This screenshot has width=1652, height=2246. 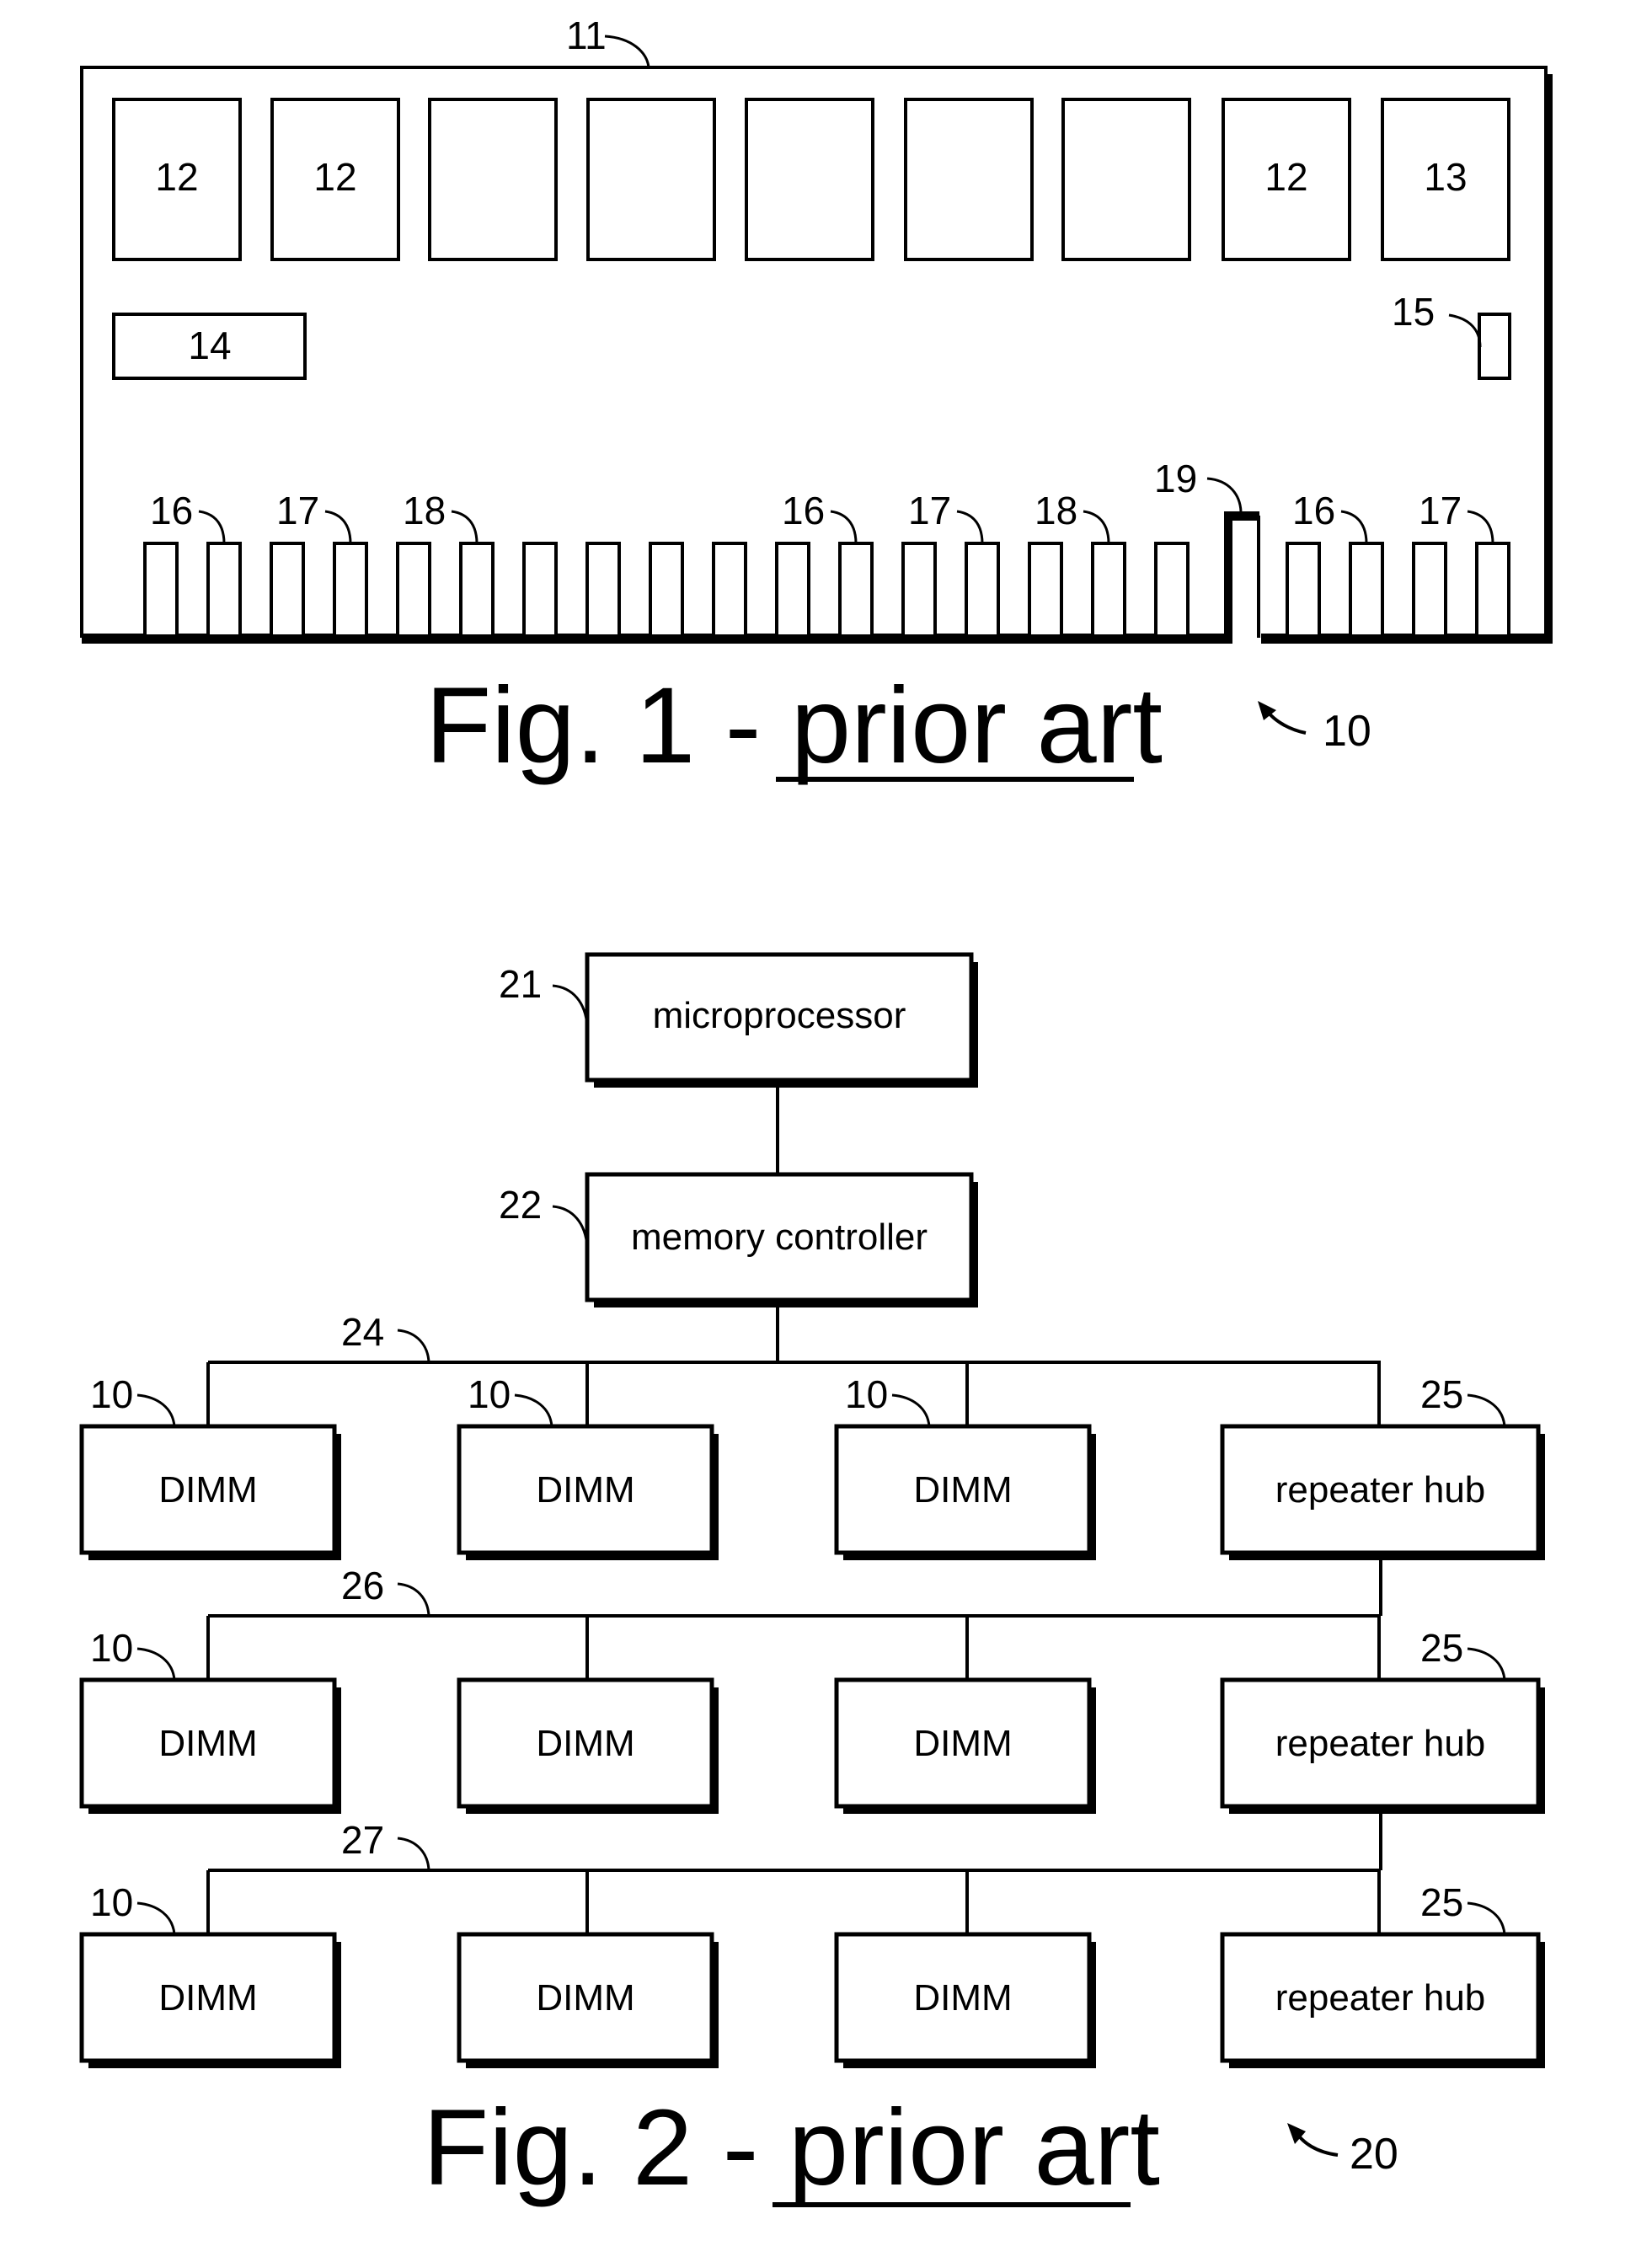 What do you see at coordinates (1374, 2154) in the screenshot?
I see `fig2-system-ref-label: 20` at bounding box center [1374, 2154].